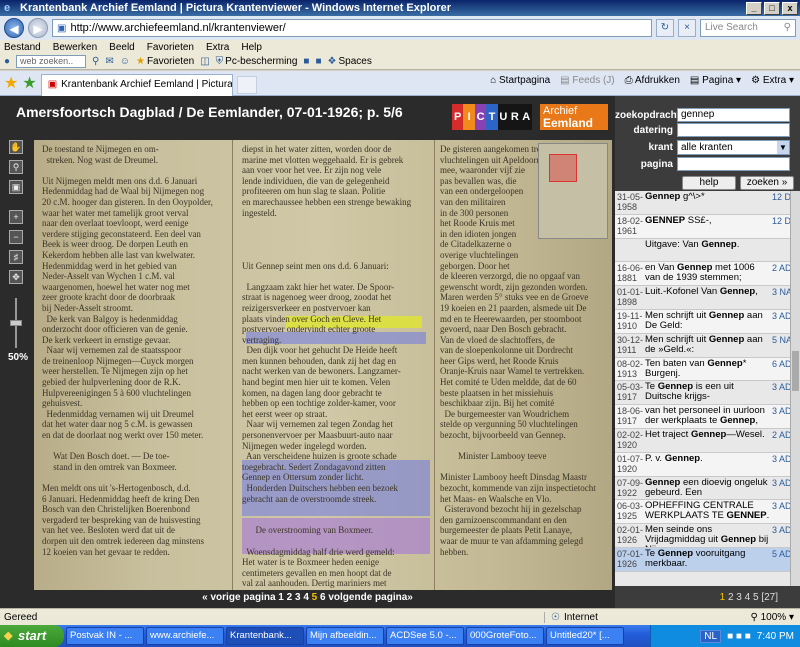 The height and width of the screenshot is (647, 800). What do you see at coordinates (109, 61) in the screenshot?
I see `mail-icon: ✉` at bounding box center [109, 61].